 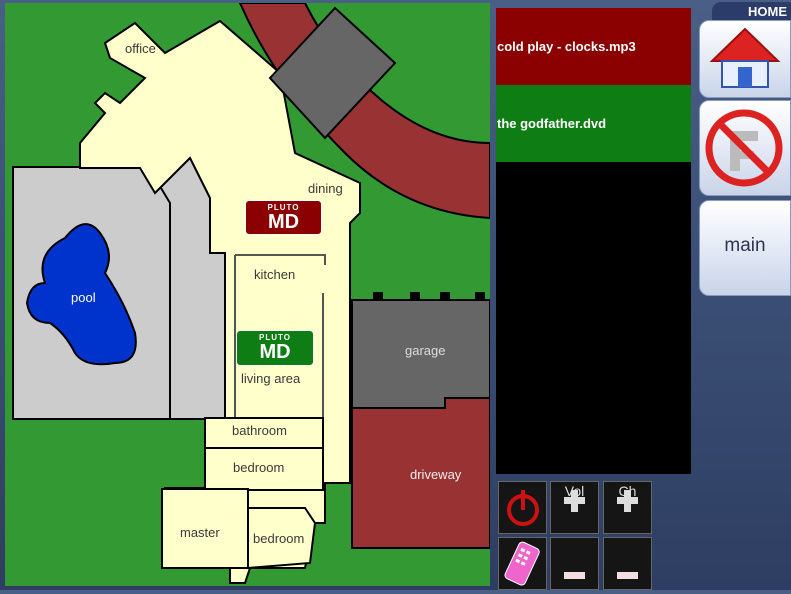 What do you see at coordinates (271, 378) in the screenshot?
I see `room-label-living-area: living area` at bounding box center [271, 378].